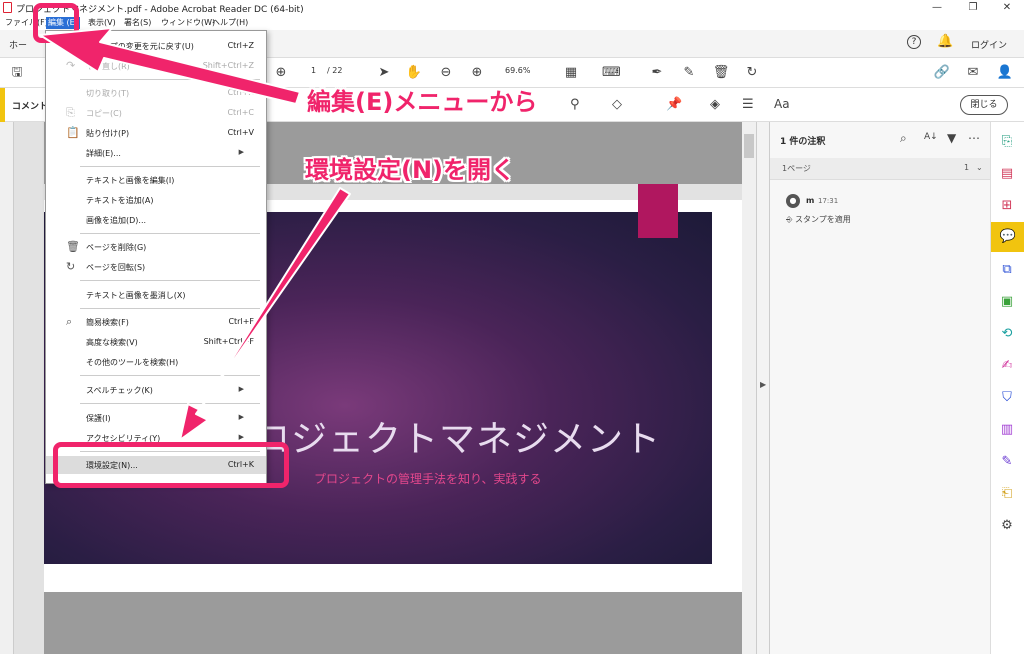 The width and height of the screenshot is (1024, 654). I want to click on zoom-out-icon: ⊖, so click(446, 73).